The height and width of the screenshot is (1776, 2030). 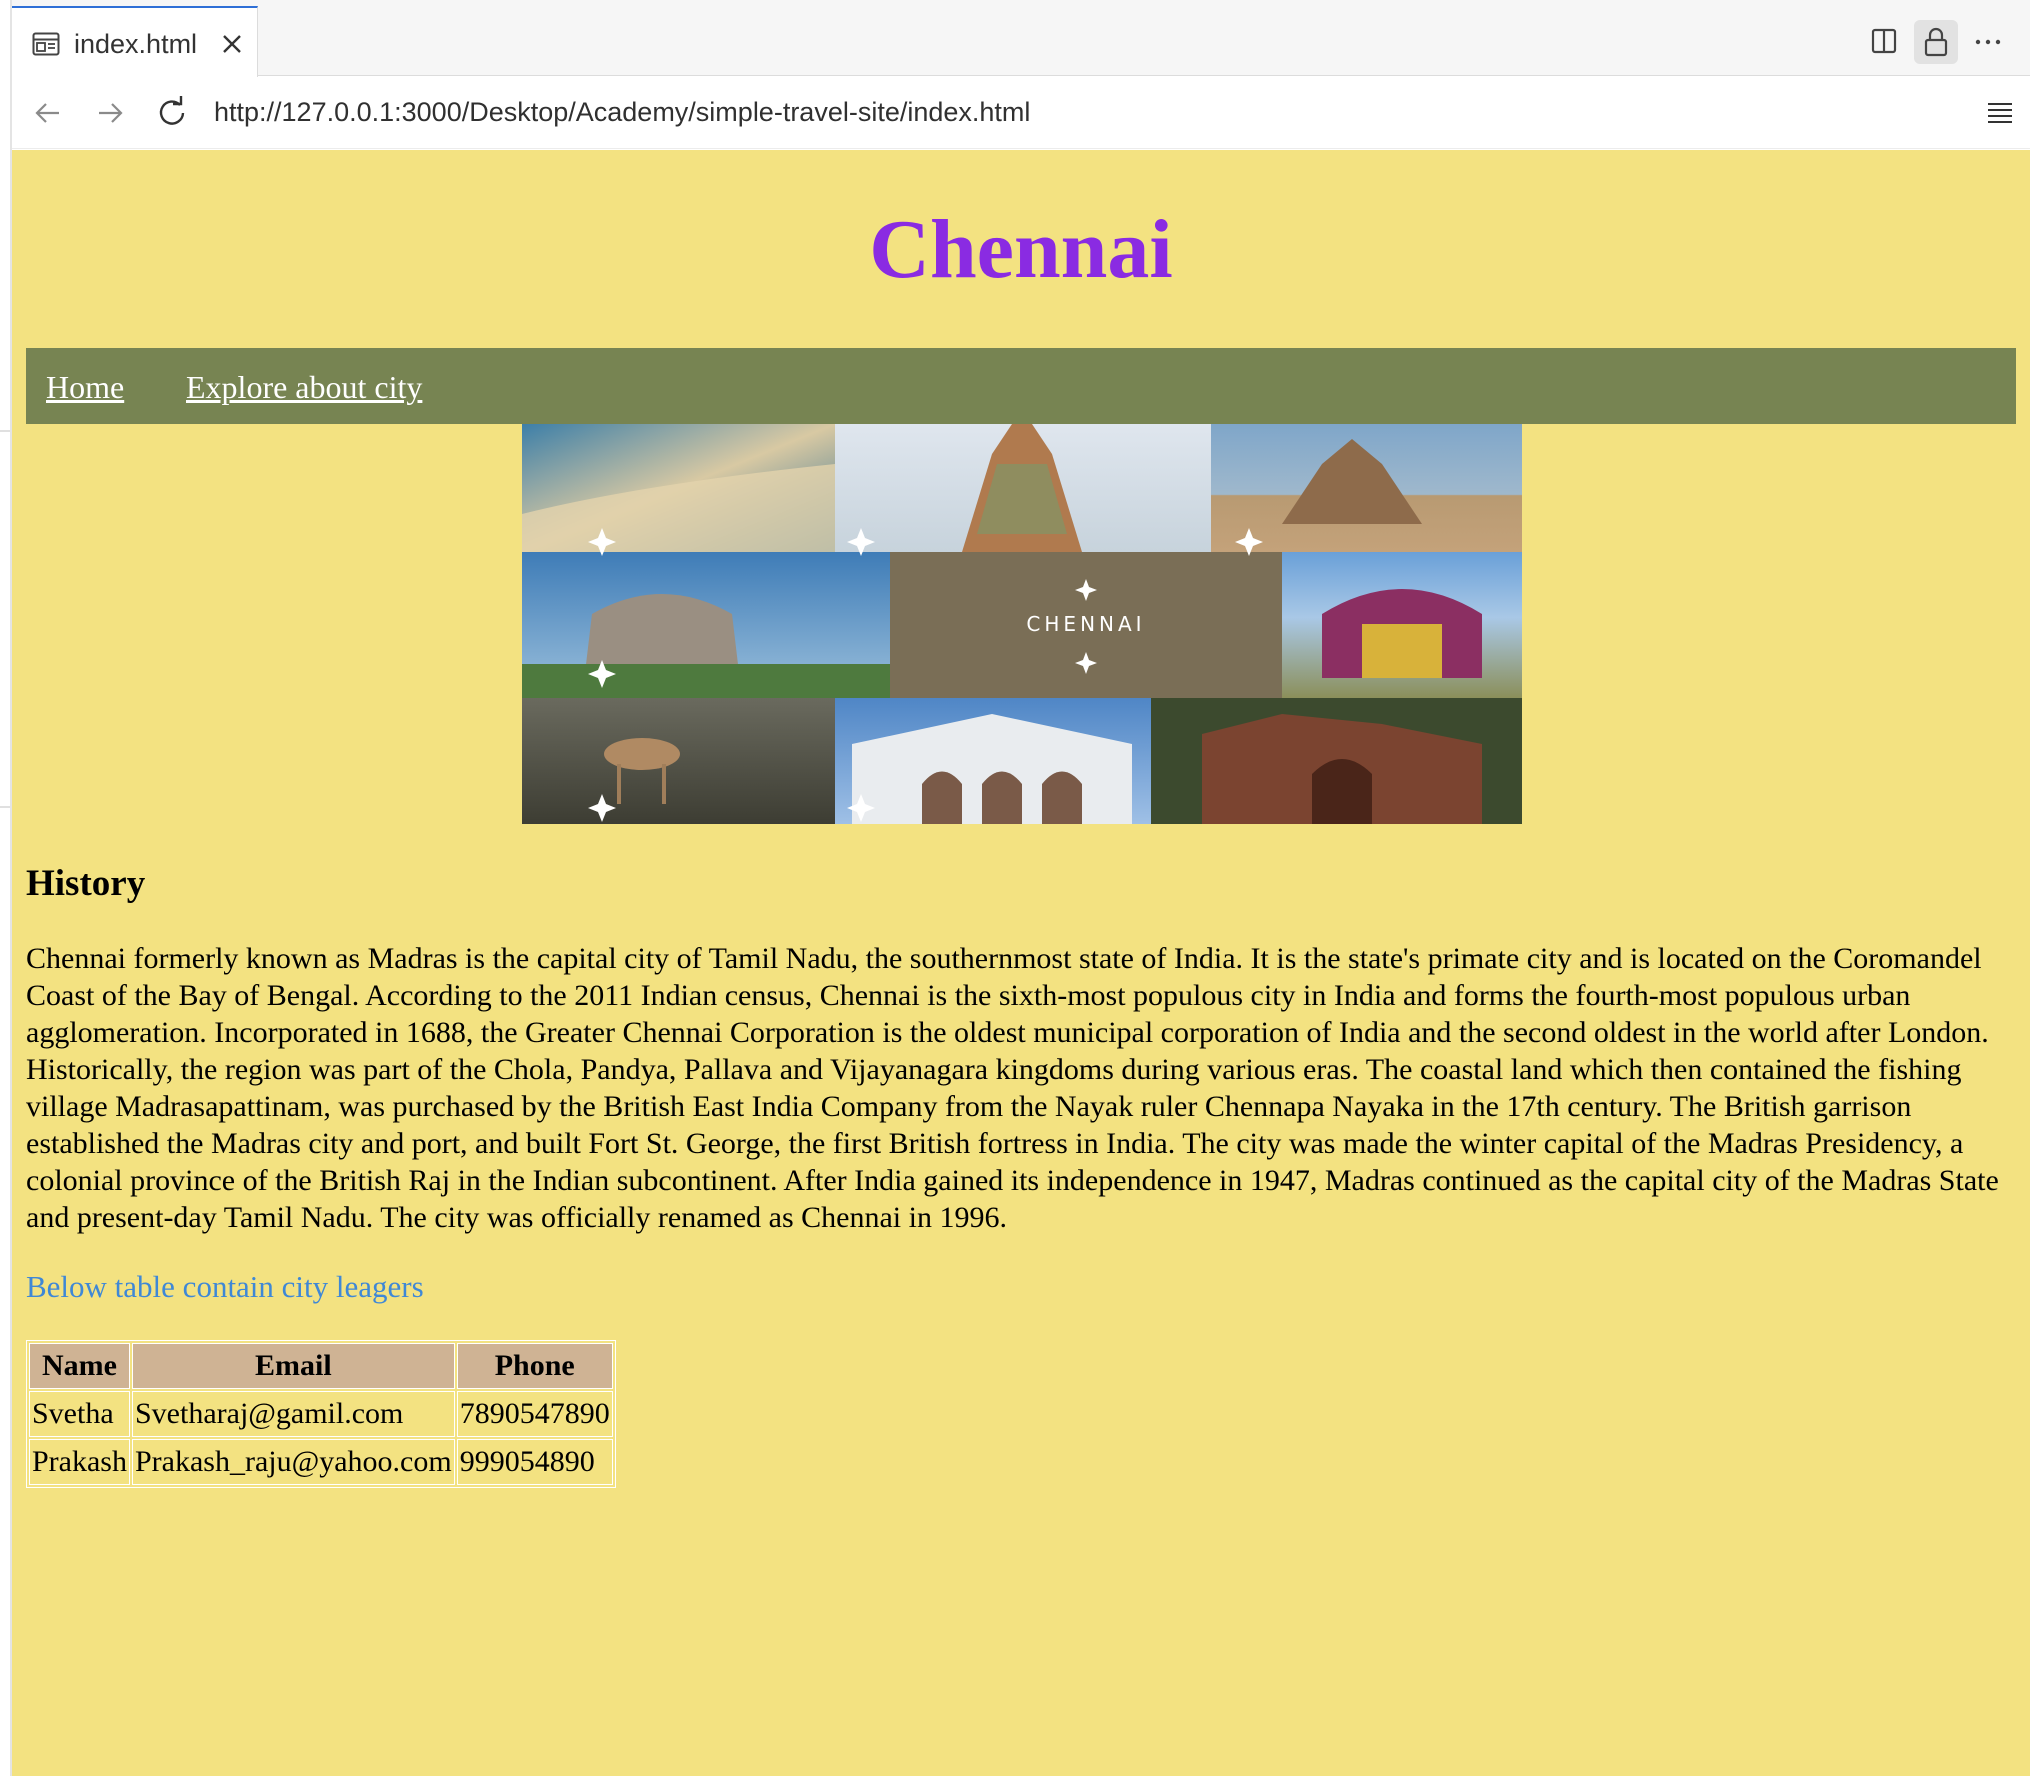 I want to click on reload-icon, so click(x=172, y=113).